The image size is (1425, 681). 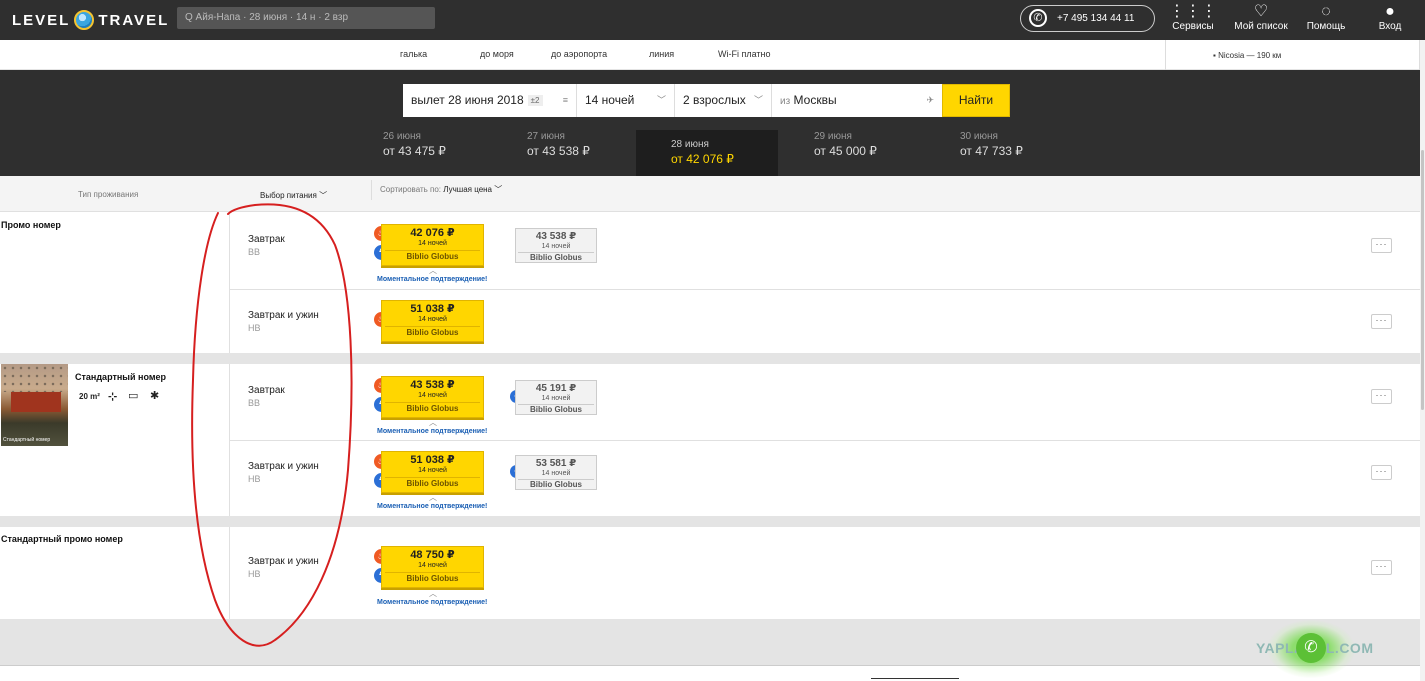 I want to click on distance-item: ▪ Nicosia — 190 км, so click(x=1247, y=55).